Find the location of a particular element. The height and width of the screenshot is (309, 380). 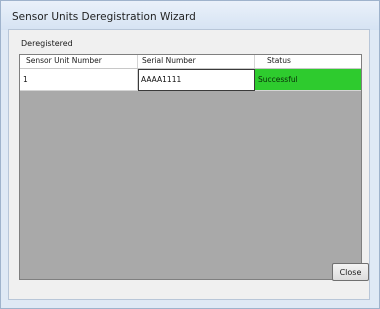

column-header-sensor-unit-number: Sensor Unit Number is located at coordinates (79, 61).